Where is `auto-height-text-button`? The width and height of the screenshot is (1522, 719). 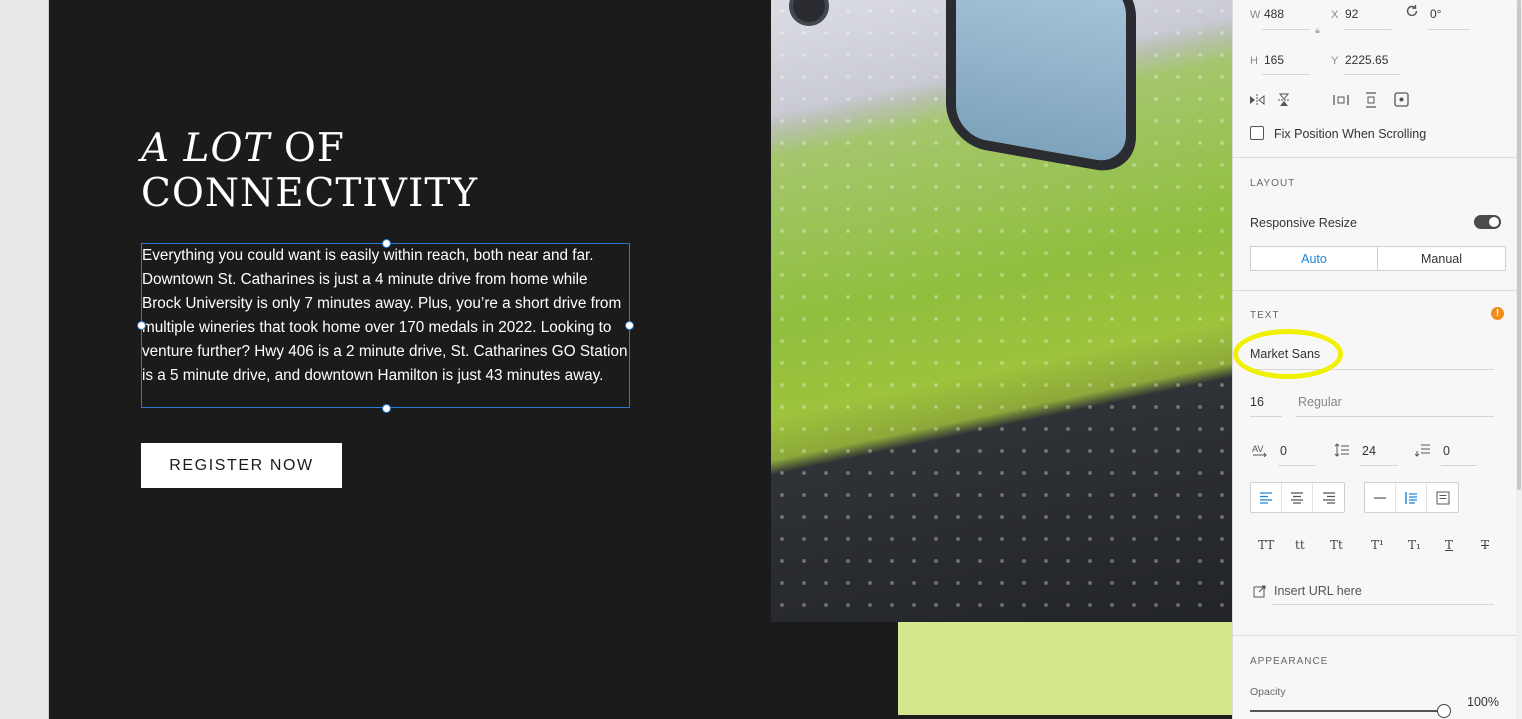 auto-height-text-button is located at coordinates (1442, 497).